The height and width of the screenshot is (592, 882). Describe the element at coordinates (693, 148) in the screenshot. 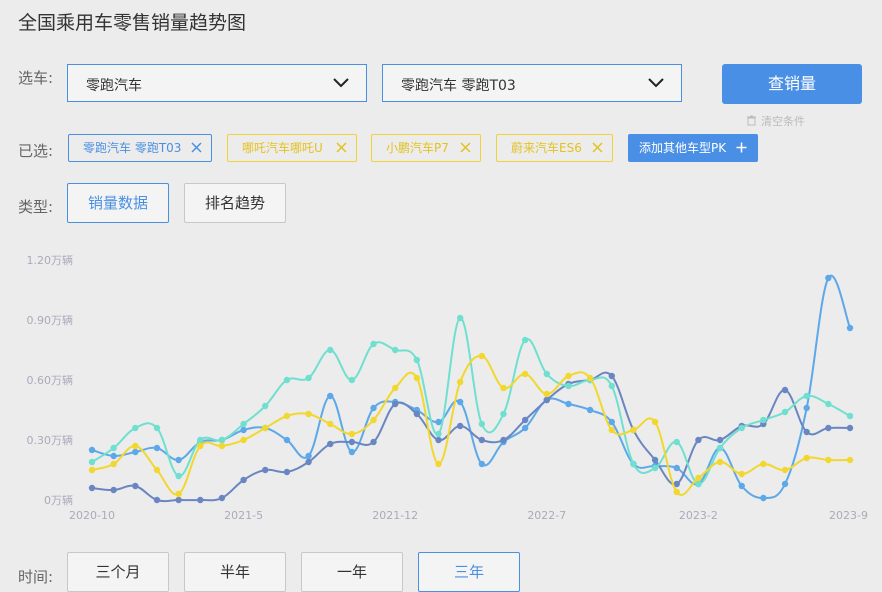

I see `add-model-pk-button: 添加其他车型PK` at that location.